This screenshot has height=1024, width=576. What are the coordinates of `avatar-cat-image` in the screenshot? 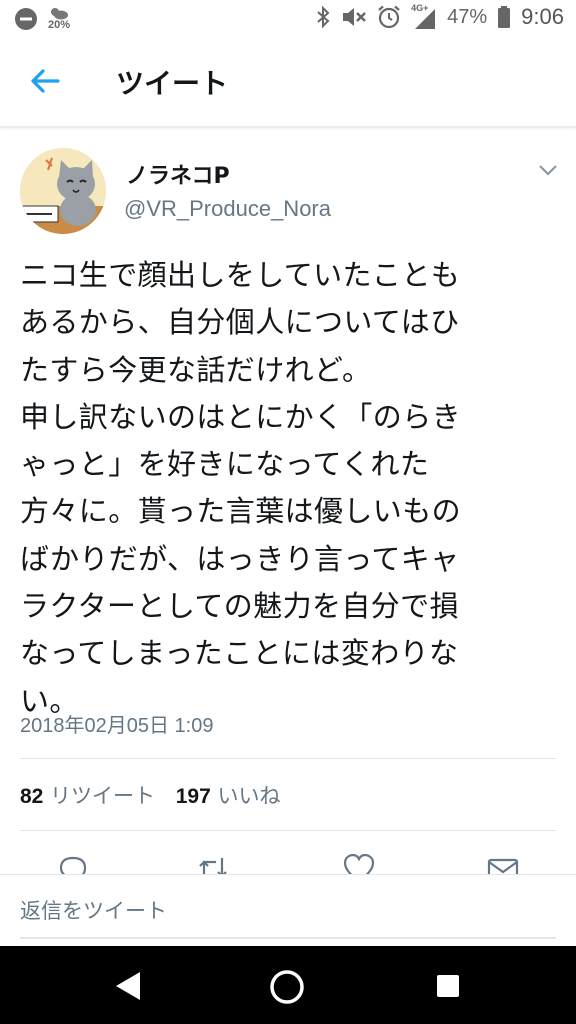 It's located at (63, 191).